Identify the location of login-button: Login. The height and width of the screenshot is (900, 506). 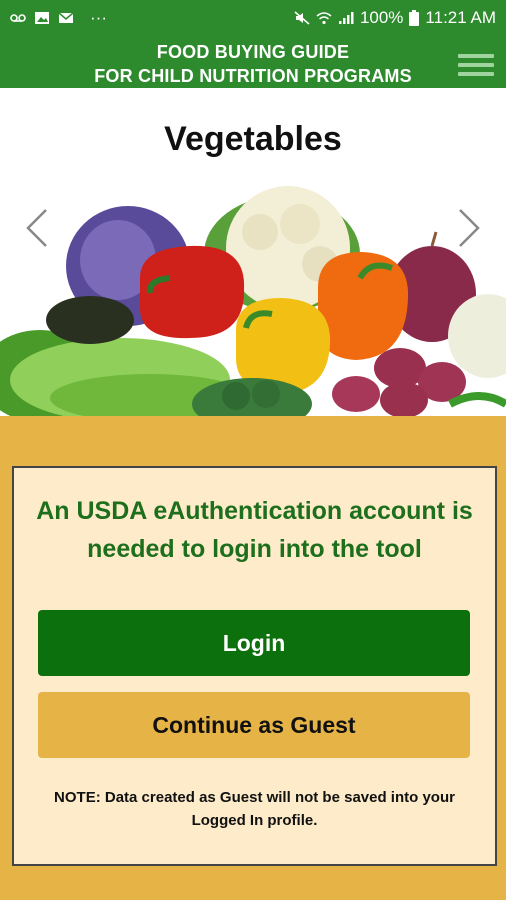
(254, 643).